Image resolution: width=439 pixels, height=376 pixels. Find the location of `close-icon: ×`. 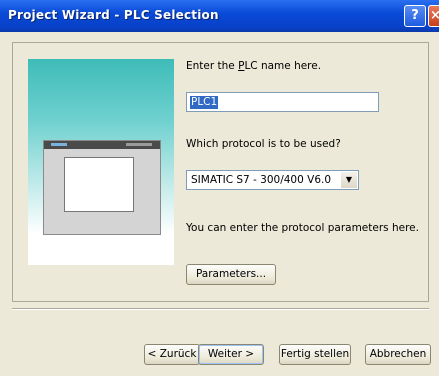

close-icon: × is located at coordinates (433, 16).